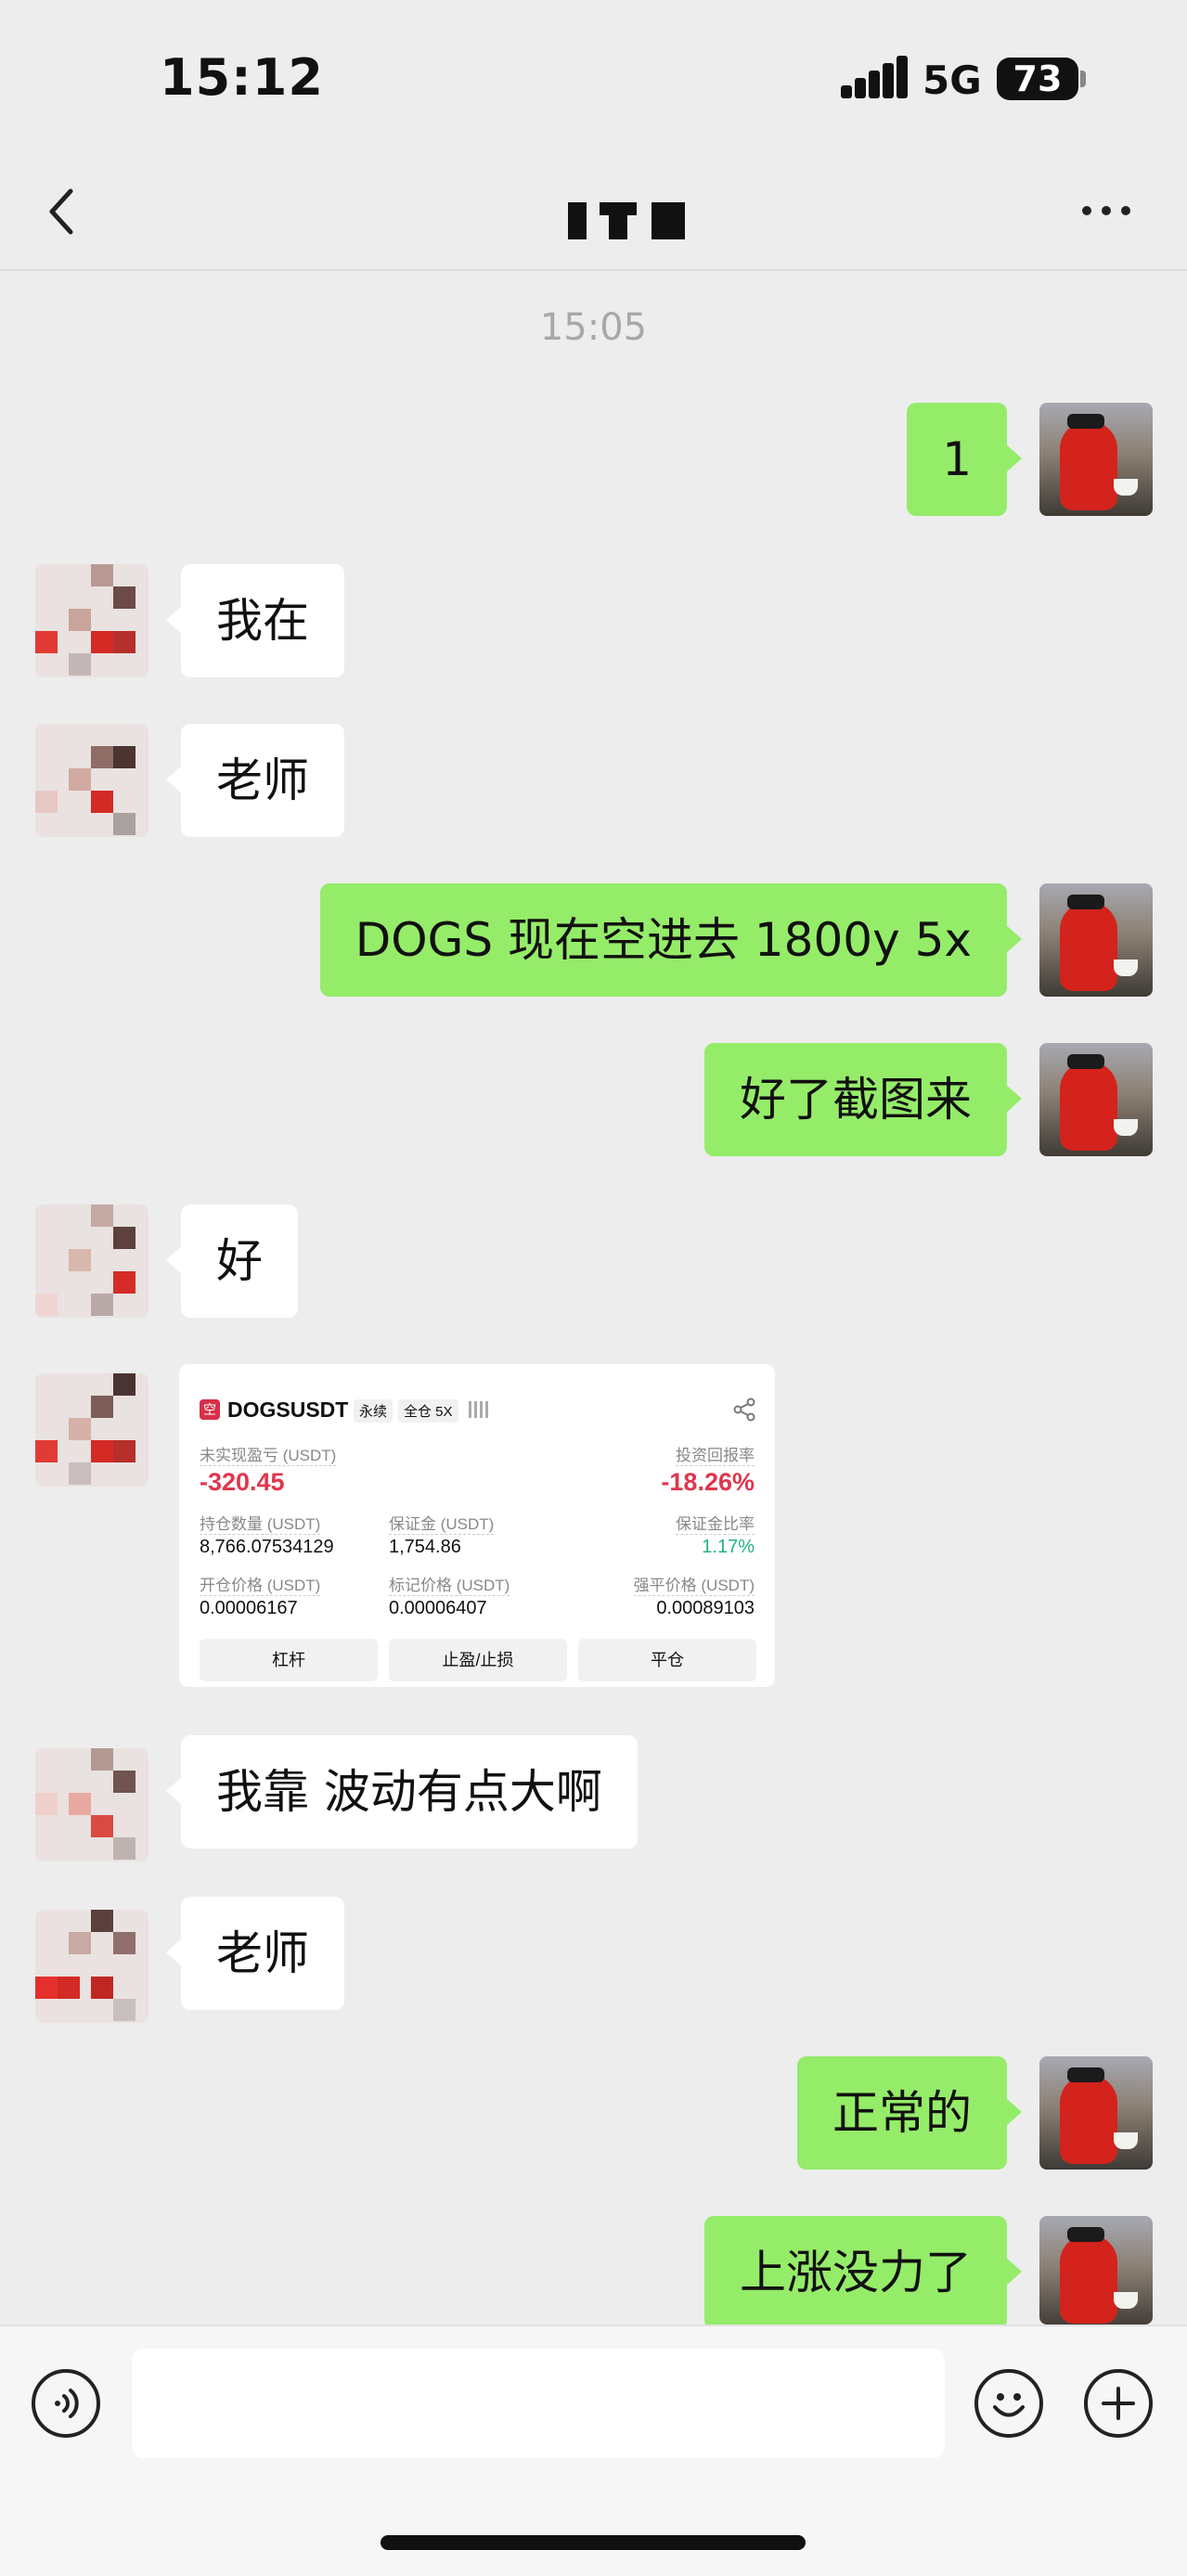  I want to click on mark-price-label: 标记价格 (USDT), so click(449, 1584).